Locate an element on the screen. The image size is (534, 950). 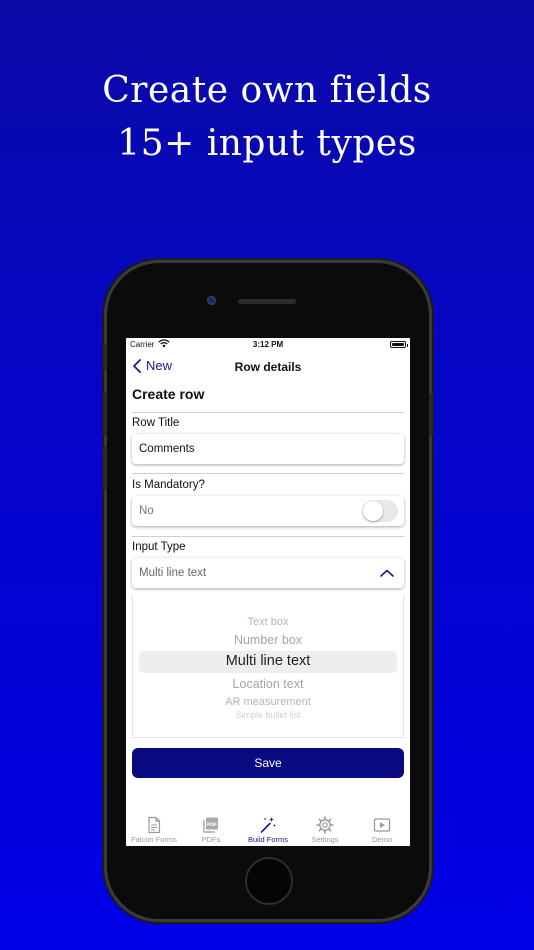
toggle-knob is located at coordinates (373, 511).